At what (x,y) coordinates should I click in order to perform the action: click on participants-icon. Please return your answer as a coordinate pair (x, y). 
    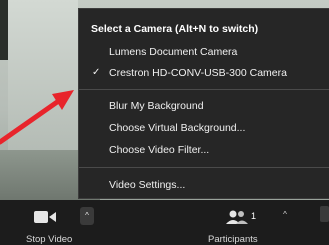
    Looking at the image, I should click on (237, 217).